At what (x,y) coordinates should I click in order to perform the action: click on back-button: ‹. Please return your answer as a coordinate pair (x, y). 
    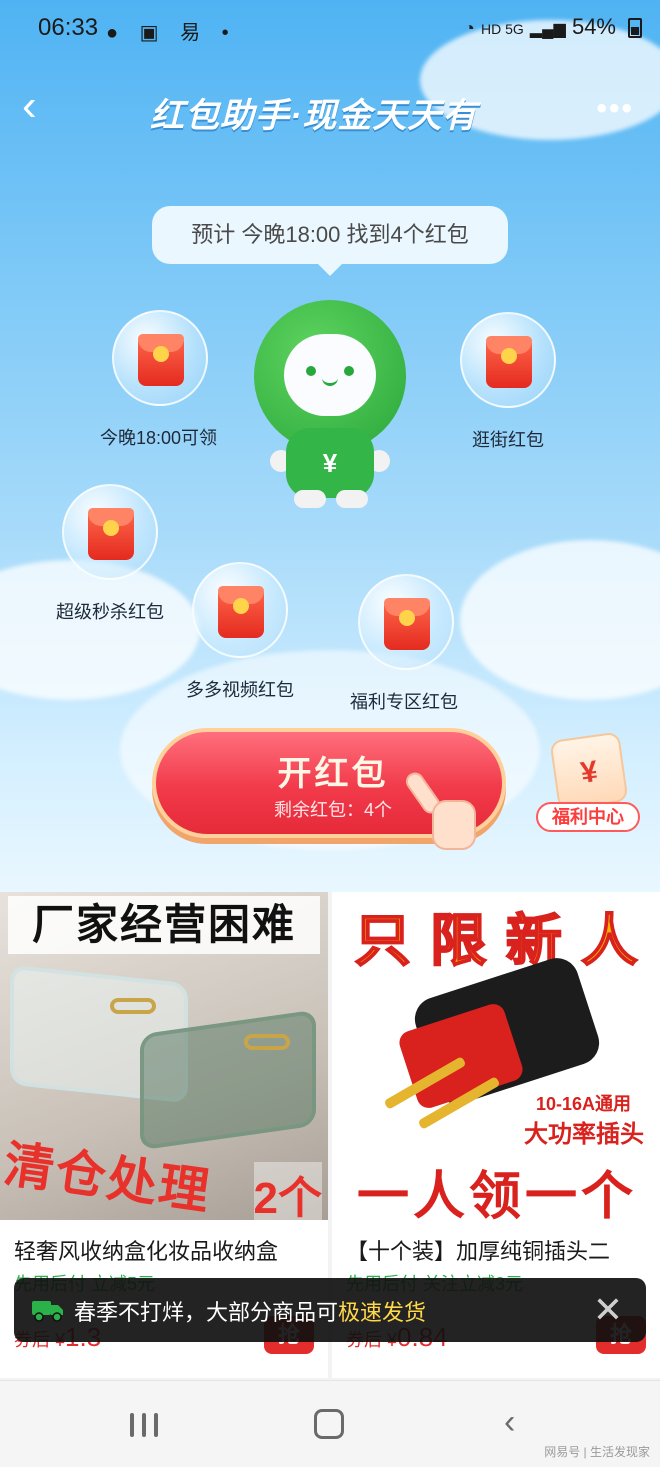
    Looking at the image, I should click on (42, 106).